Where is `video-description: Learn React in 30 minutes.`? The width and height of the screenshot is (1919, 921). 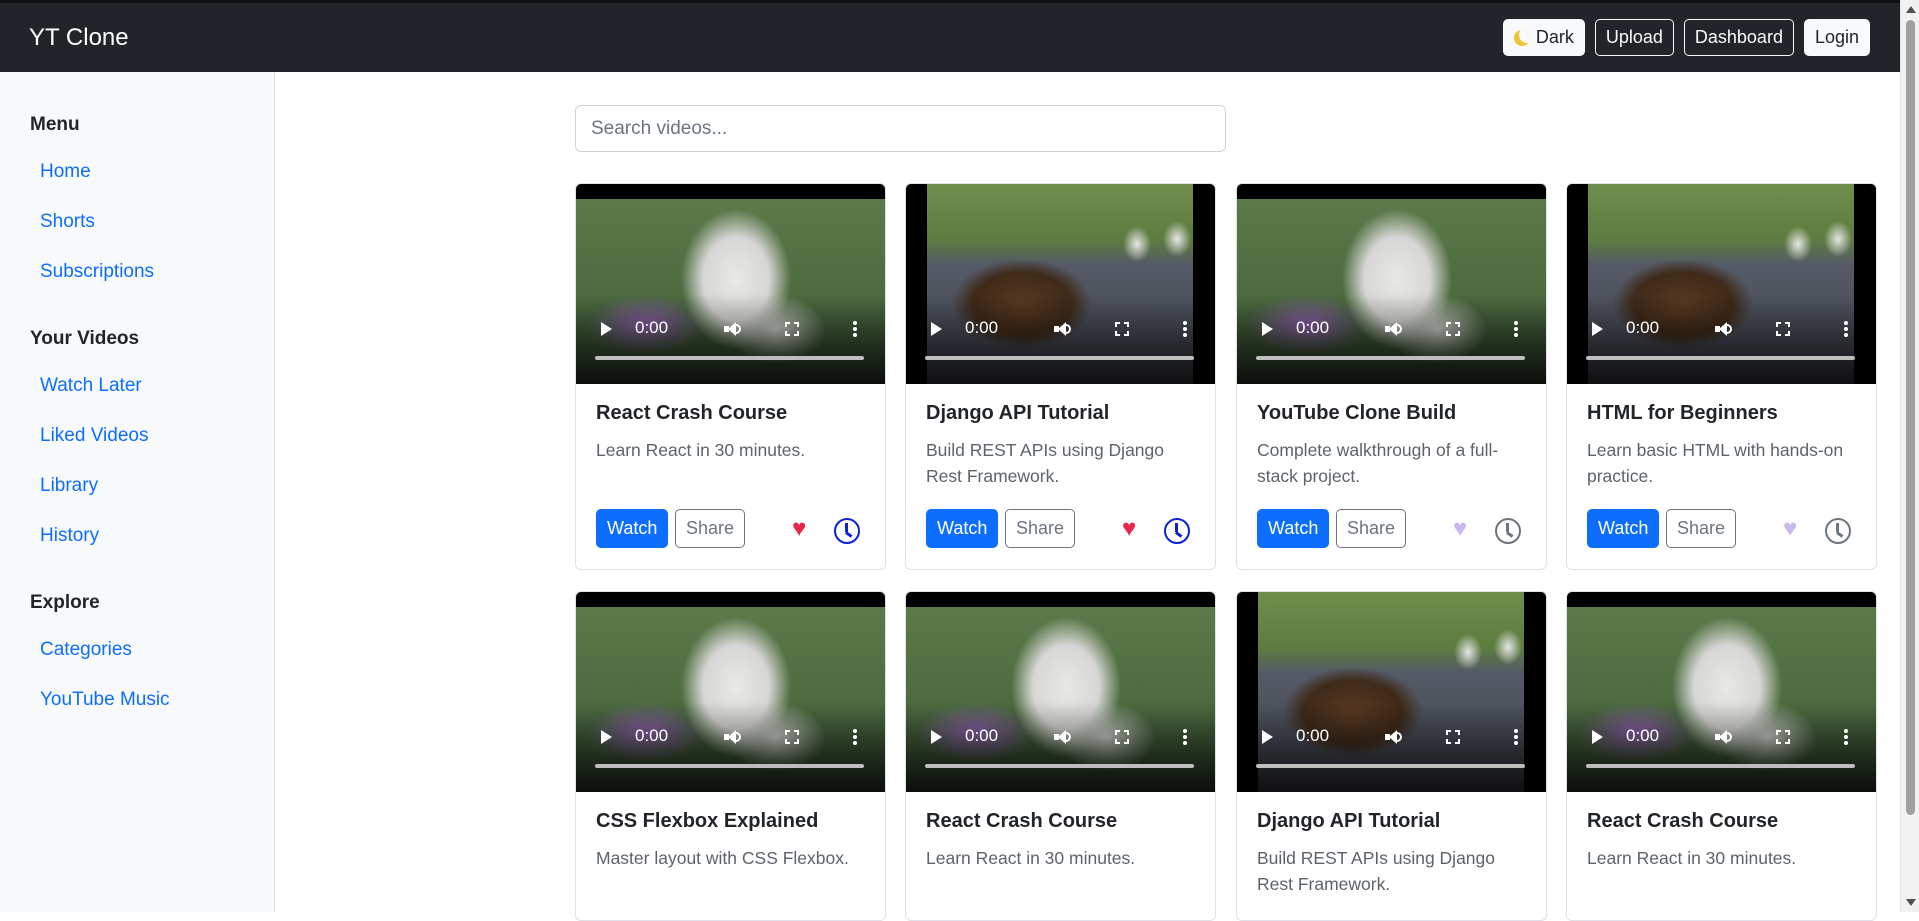
video-description: Learn React in 30 minutes. is located at coordinates (1692, 858).